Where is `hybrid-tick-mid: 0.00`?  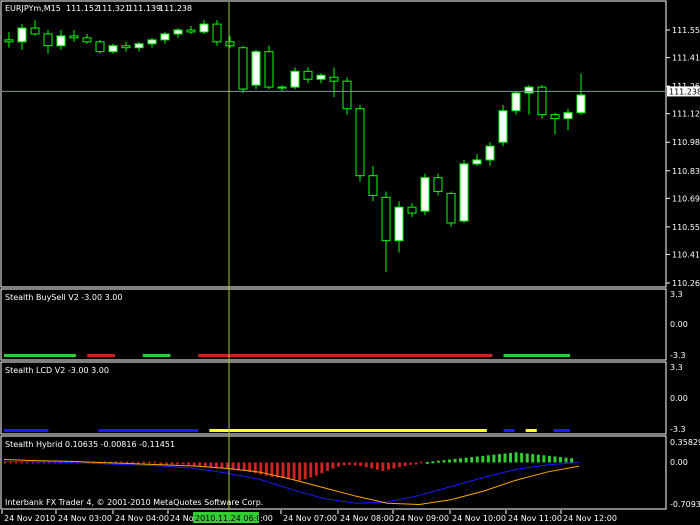 hybrid-tick-mid: 0.00 is located at coordinates (679, 462).